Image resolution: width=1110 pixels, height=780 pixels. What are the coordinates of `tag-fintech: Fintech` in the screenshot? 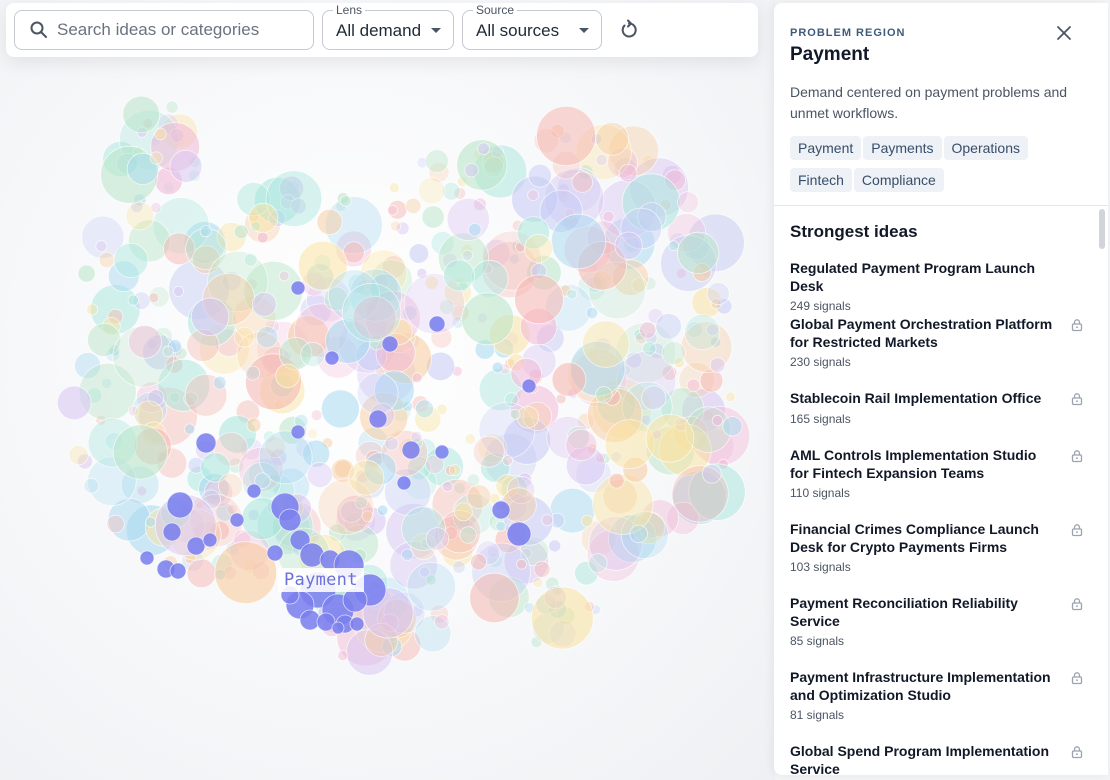 It's located at (821, 180).